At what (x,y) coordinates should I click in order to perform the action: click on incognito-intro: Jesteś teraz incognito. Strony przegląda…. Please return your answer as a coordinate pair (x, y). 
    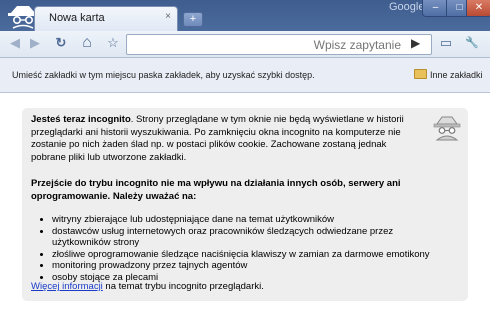
    Looking at the image, I should click on (223, 139).